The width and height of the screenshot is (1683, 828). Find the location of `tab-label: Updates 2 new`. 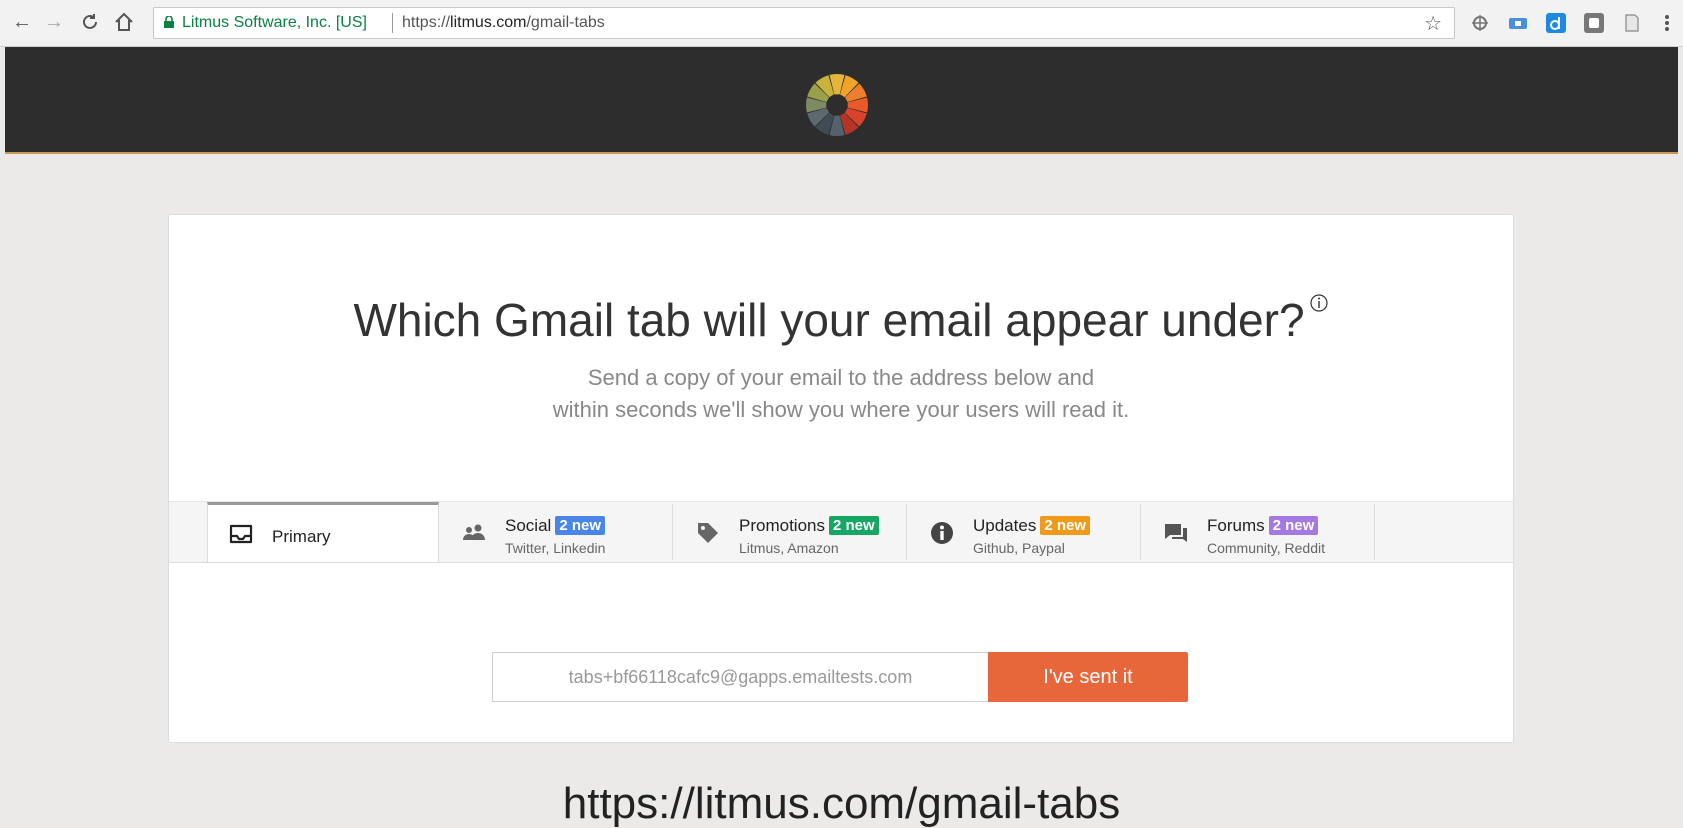

tab-label: Updates 2 new is located at coordinates (1032, 526).